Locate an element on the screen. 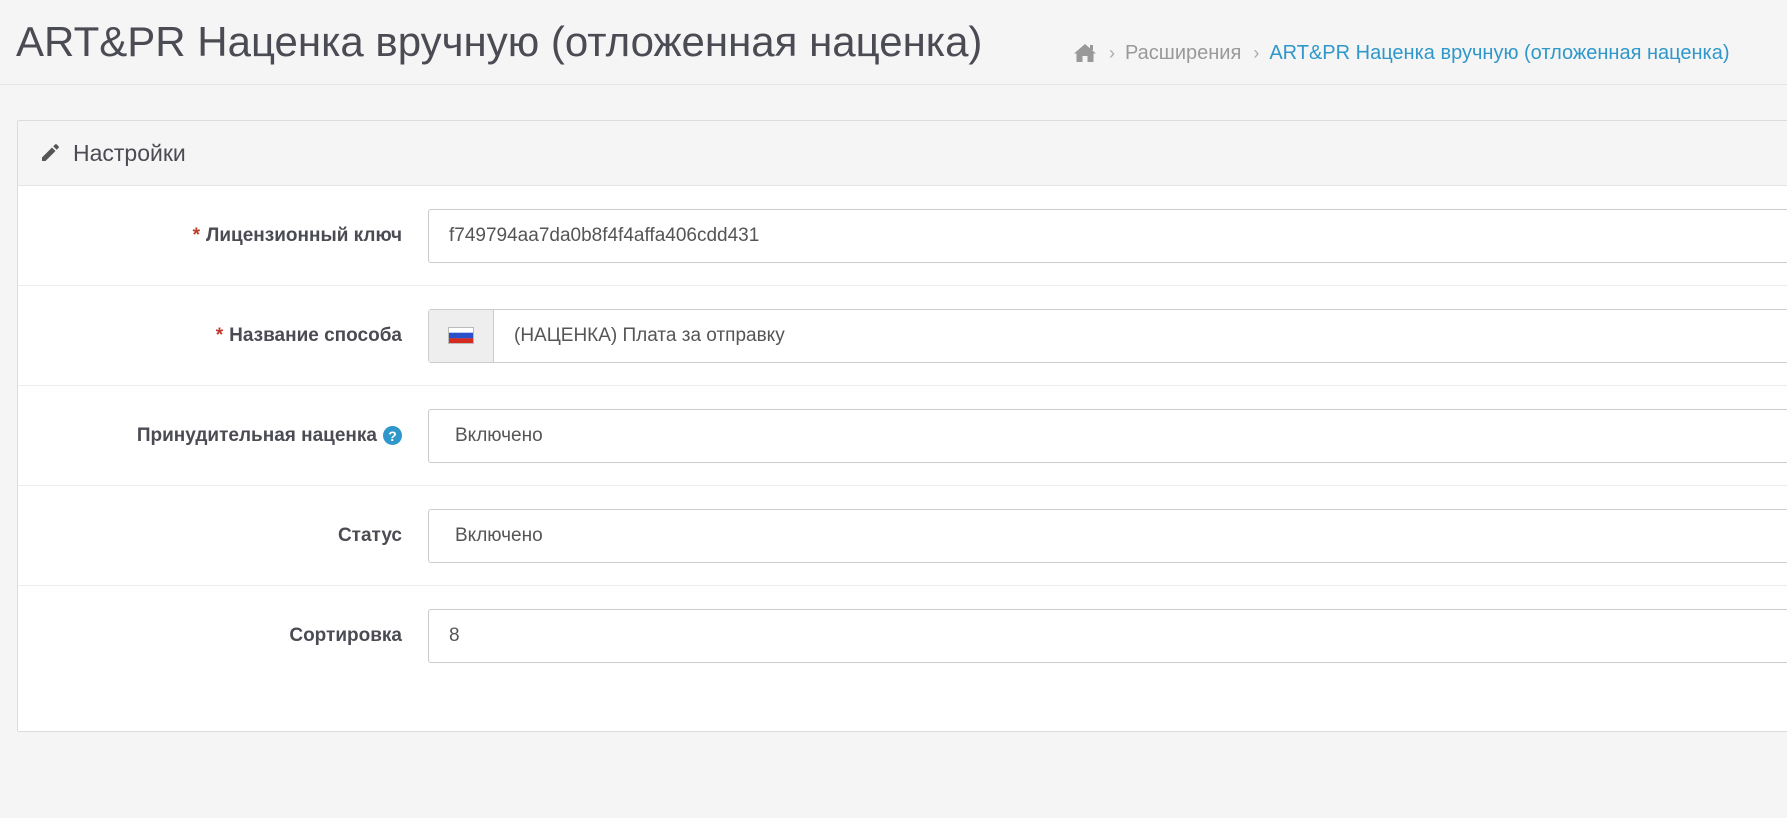  sort-order-label-text: Сортировка is located at coordinates (345, 635).